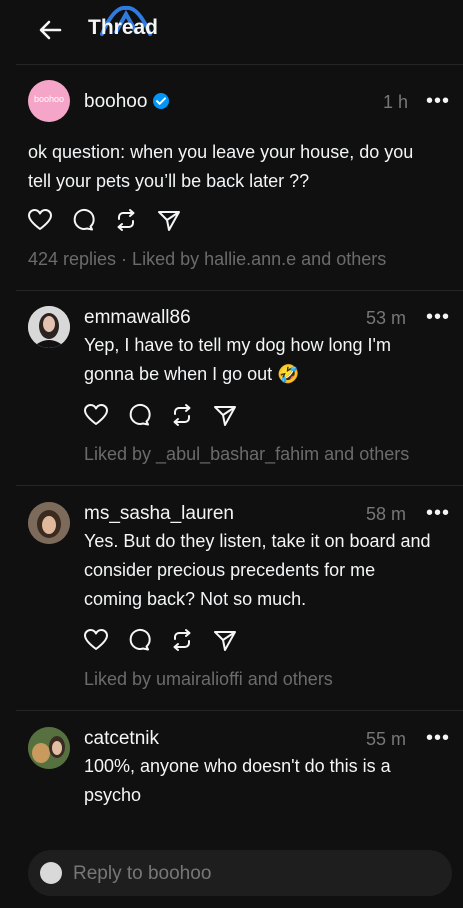 This screenshot has height=908, width=463. Describe the element at coordinates (240, 873) in the screenshot. I see `reply-input-bar: Reply to boohoo` at that location.